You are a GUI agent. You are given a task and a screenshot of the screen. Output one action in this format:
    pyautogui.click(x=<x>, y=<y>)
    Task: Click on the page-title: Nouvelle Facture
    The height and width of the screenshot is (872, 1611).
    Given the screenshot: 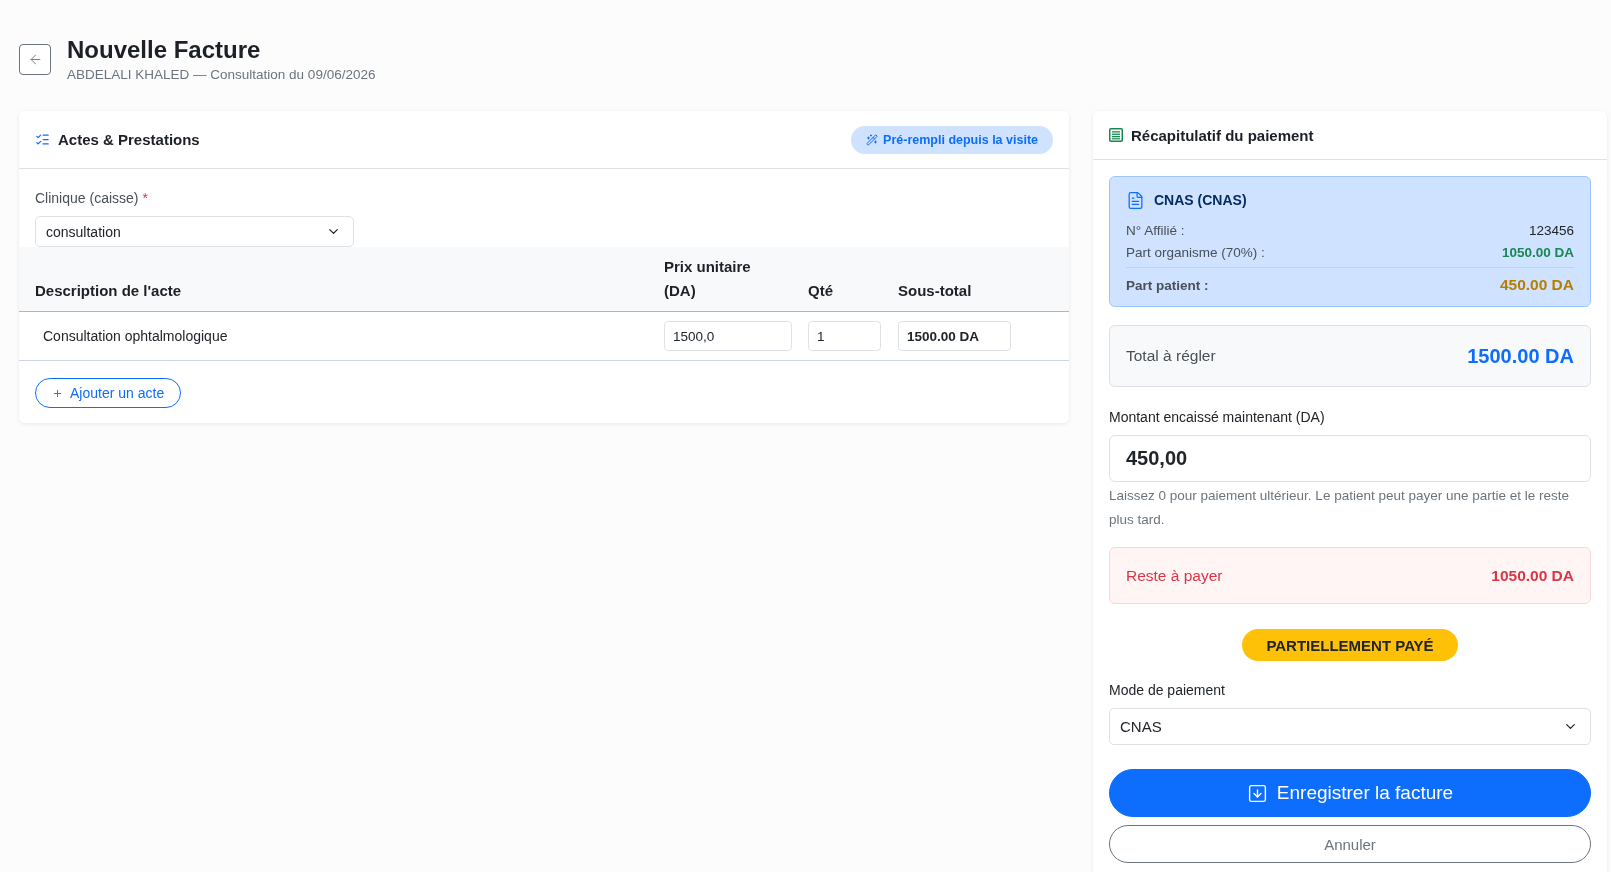 What is the action you would take?
    pyautogui.click(x=164, y=50)
    